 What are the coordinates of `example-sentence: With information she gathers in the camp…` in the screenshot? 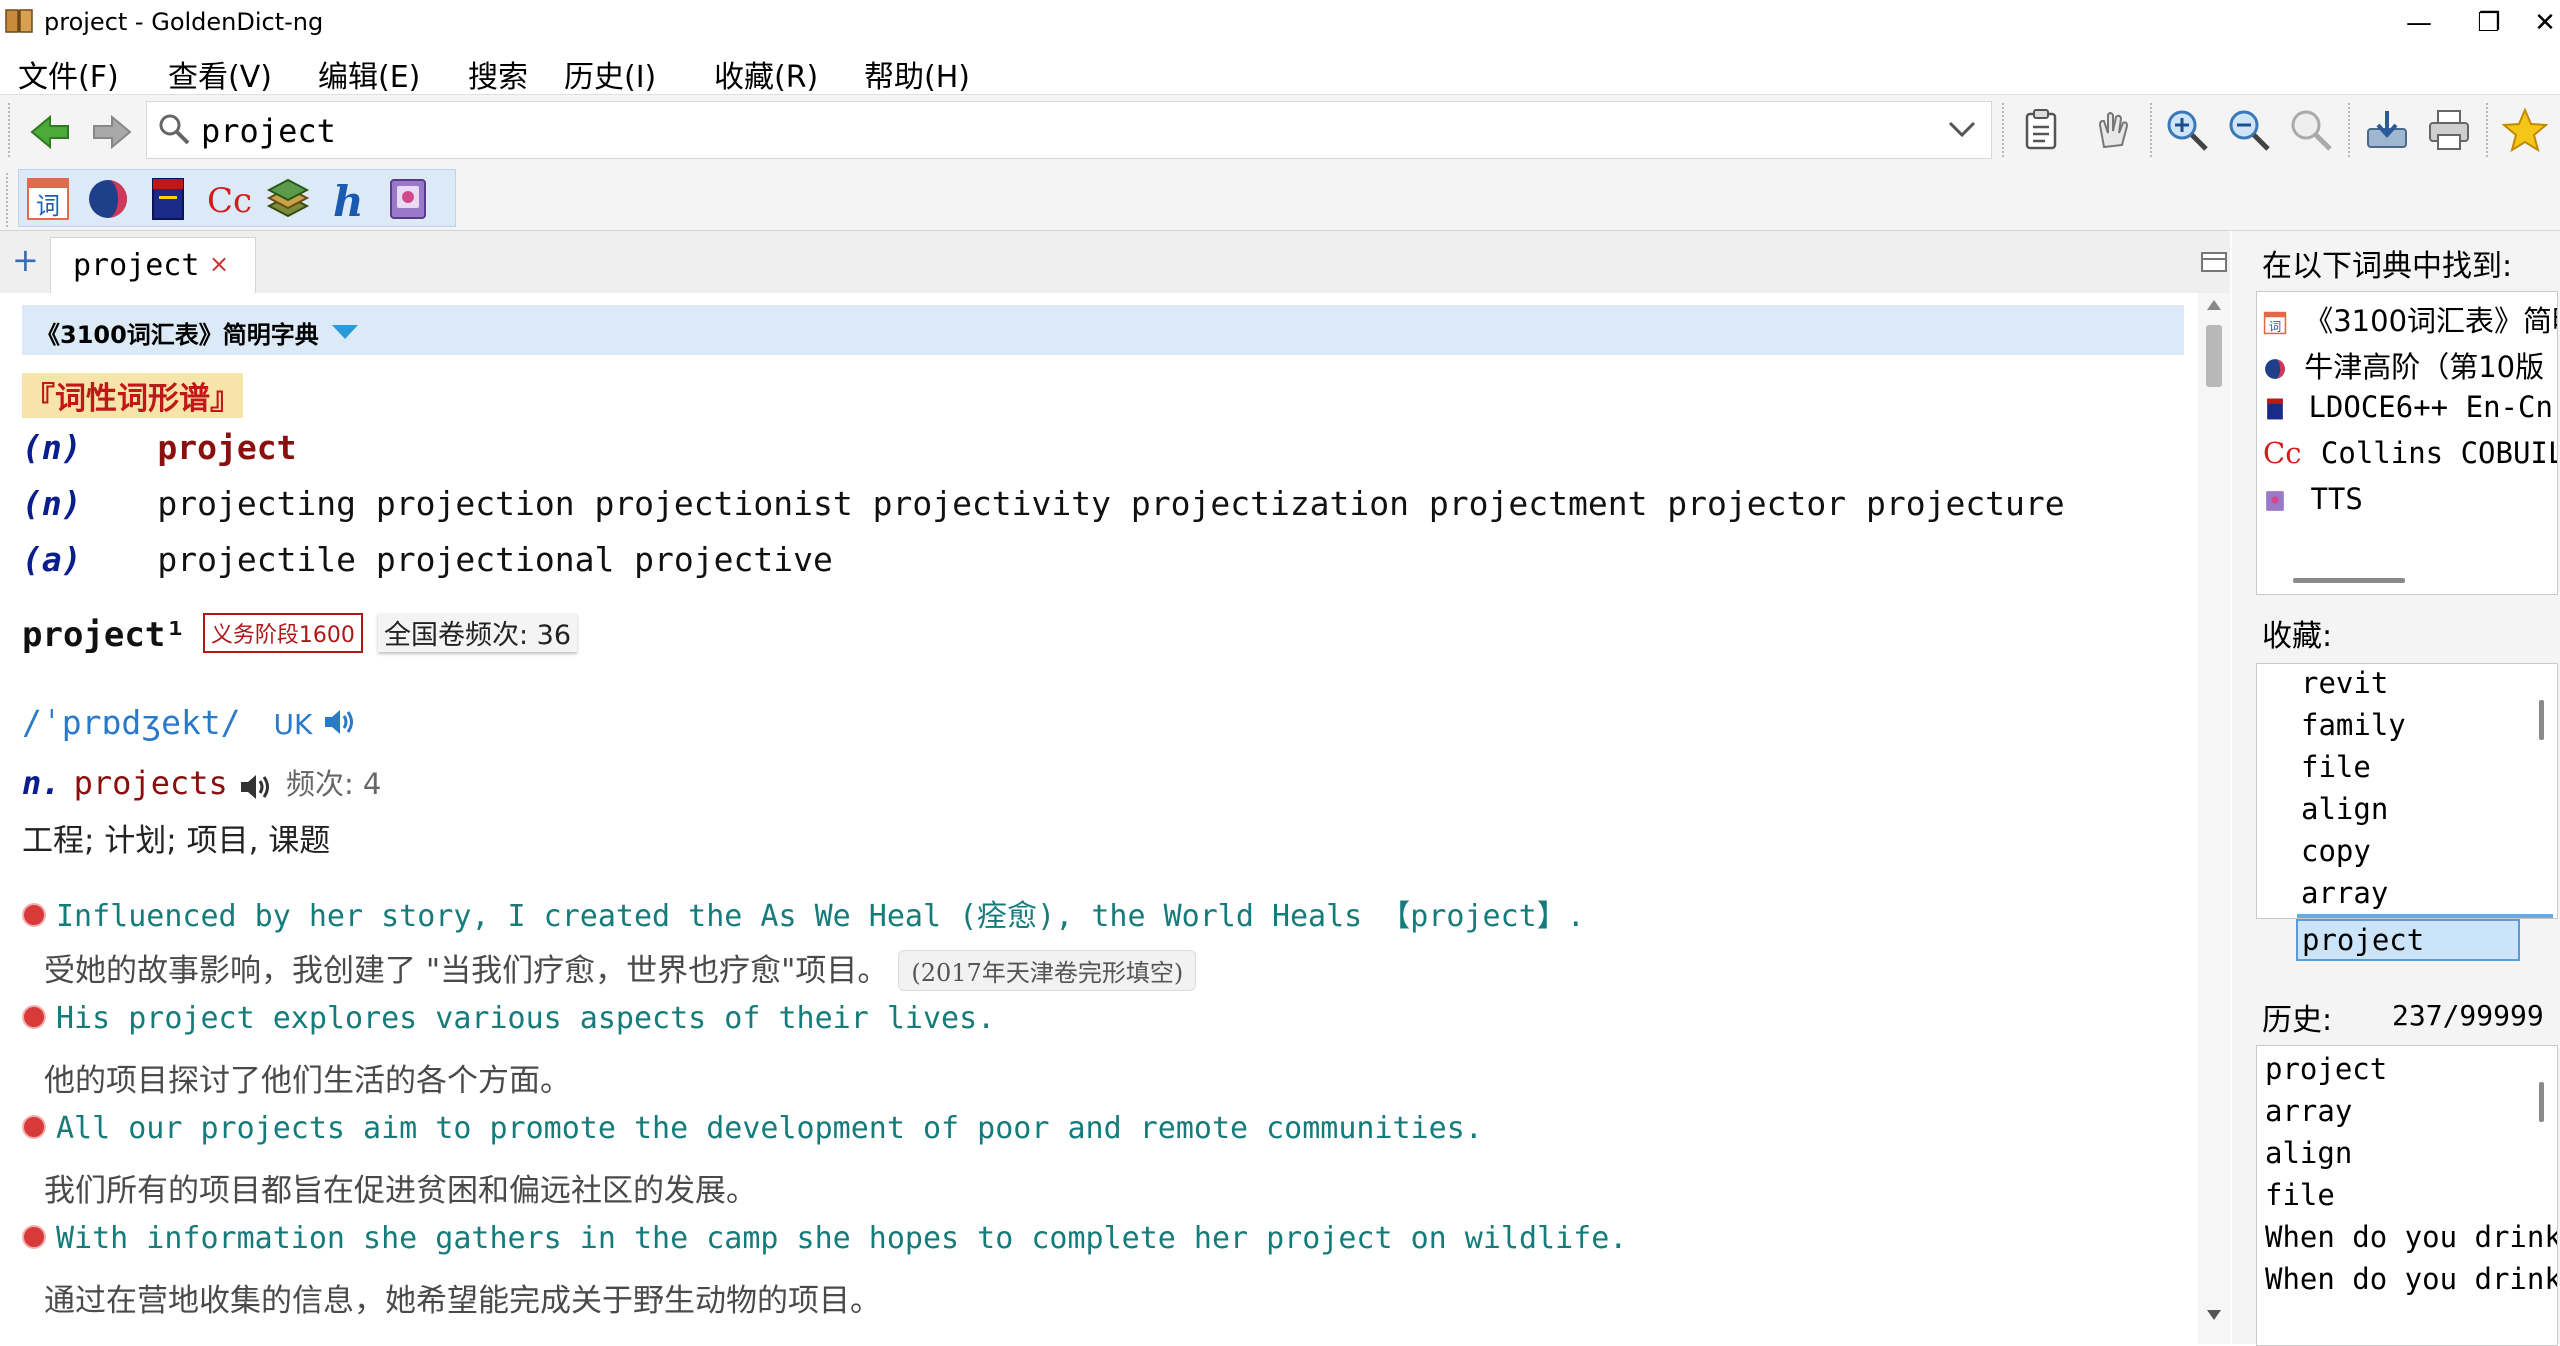 It's located at (824, 1238).